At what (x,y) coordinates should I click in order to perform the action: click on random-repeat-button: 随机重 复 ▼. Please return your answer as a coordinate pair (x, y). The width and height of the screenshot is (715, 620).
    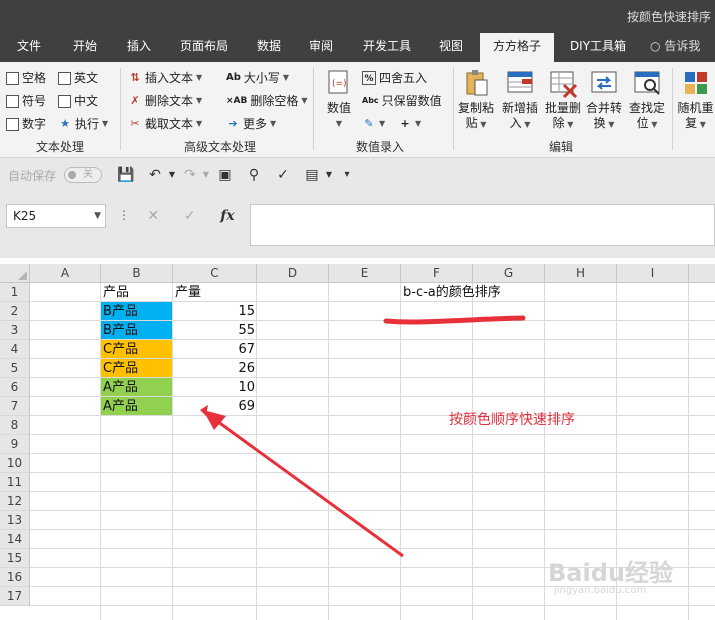
    Looking at the image, I should click on (695, 100).